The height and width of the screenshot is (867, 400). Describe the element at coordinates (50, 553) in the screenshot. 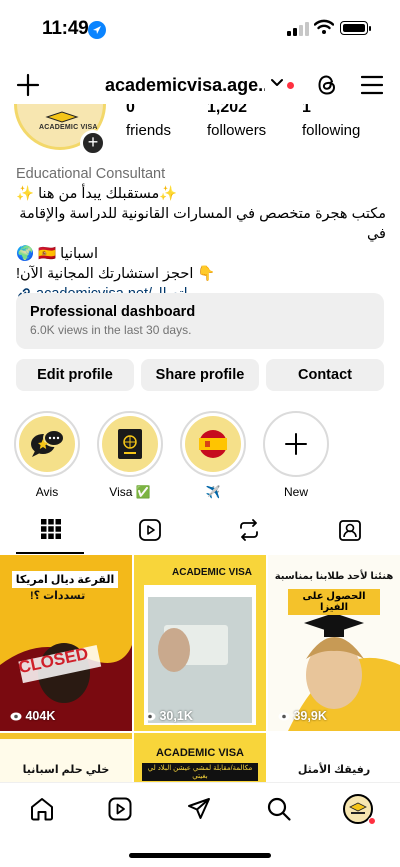

I see `active-tab-indicator` at that location.